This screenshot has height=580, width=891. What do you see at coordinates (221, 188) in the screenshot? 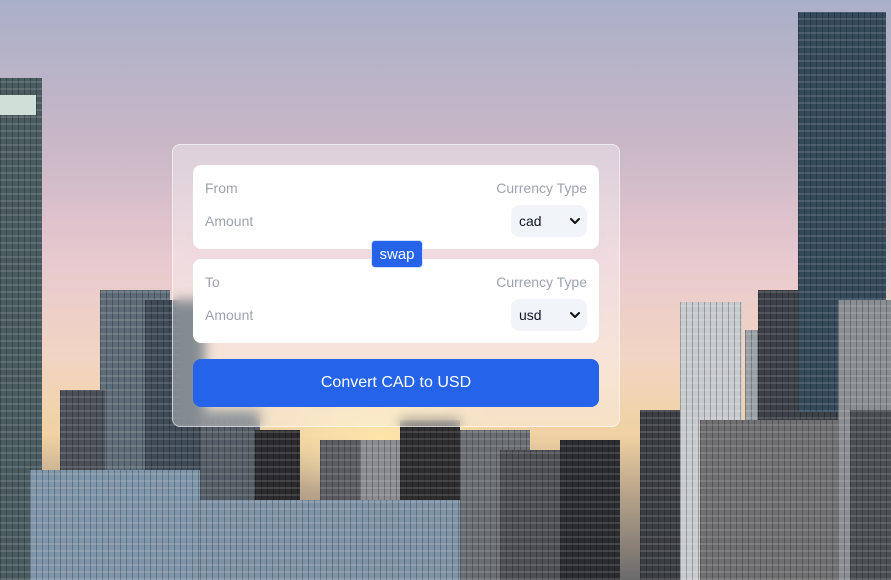
I see `from-label: From` at bounding box center [221, 188].